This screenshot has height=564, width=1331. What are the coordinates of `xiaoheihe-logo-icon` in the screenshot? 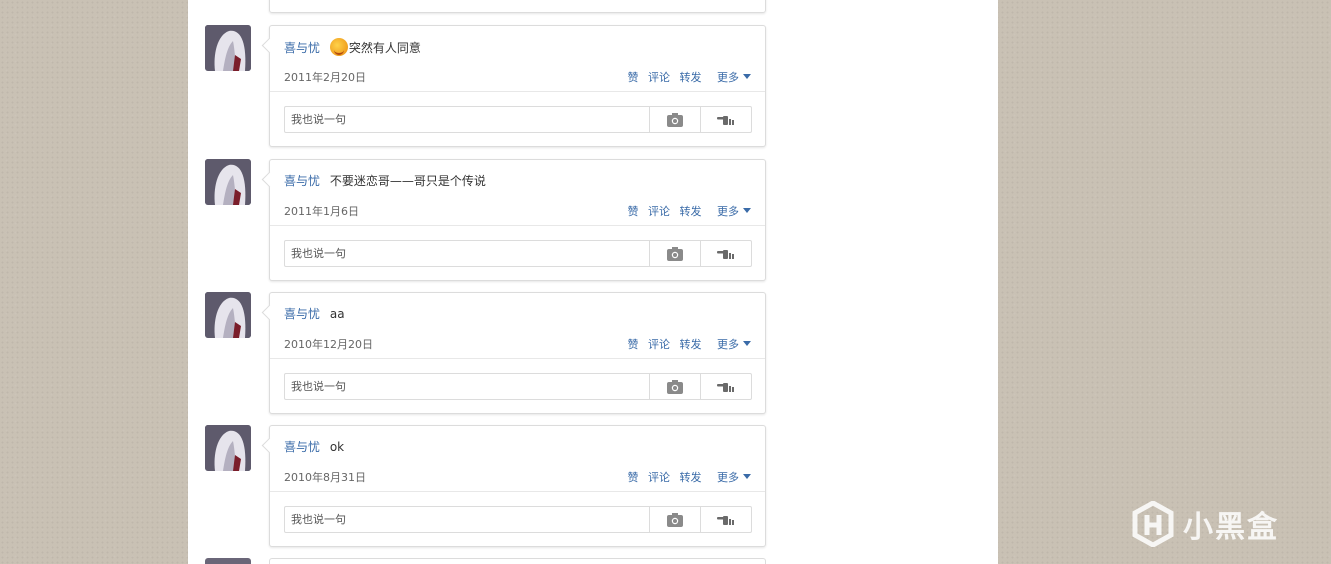 It's located at (1153, 524).